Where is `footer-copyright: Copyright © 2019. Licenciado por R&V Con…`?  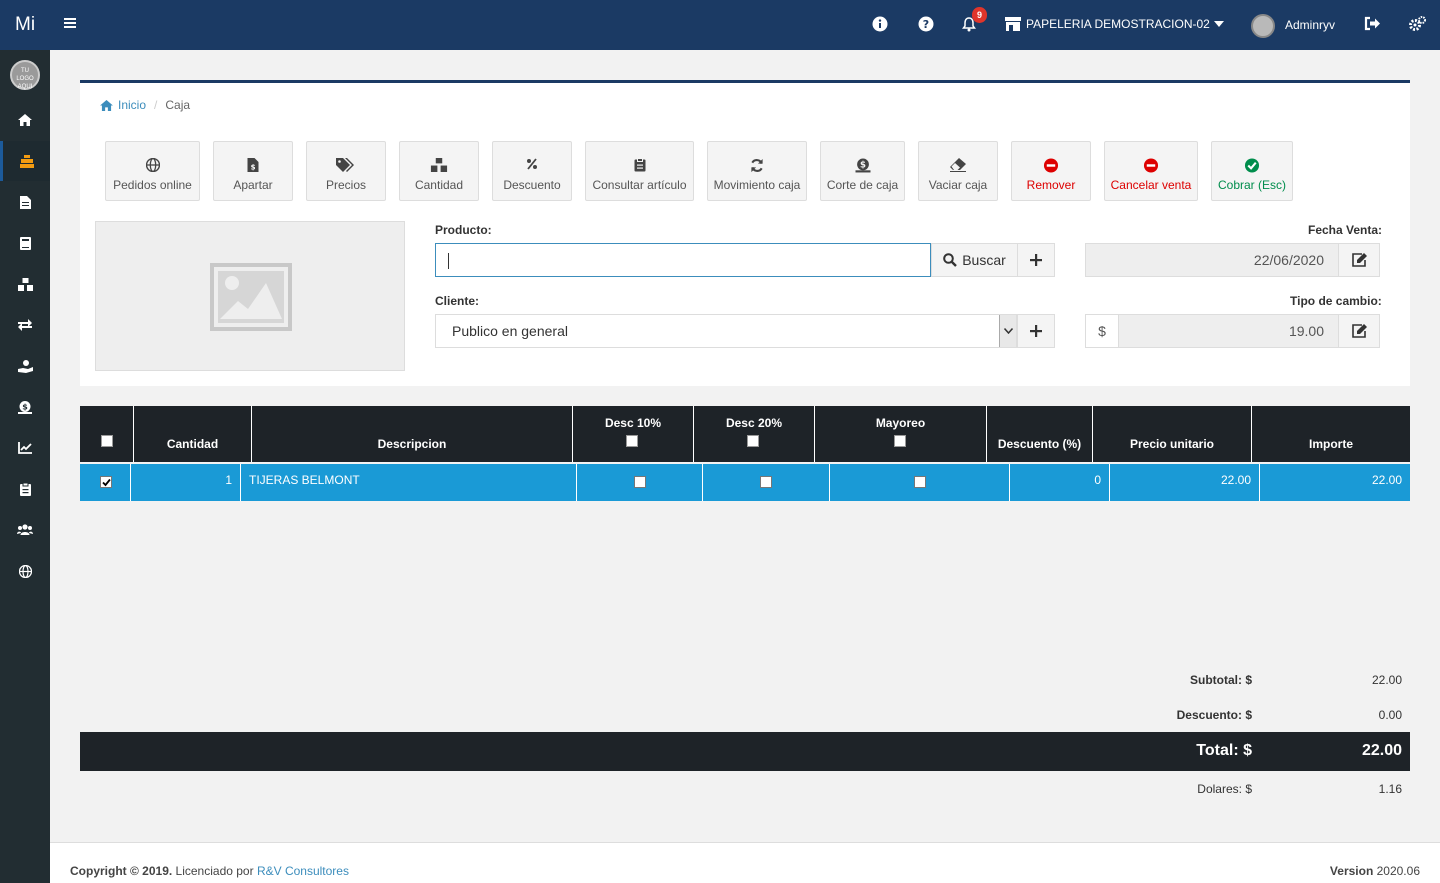 footer-copyright: Copyright © 2019. Licenciado por R&V Con… is located at coordinates (209, 871).